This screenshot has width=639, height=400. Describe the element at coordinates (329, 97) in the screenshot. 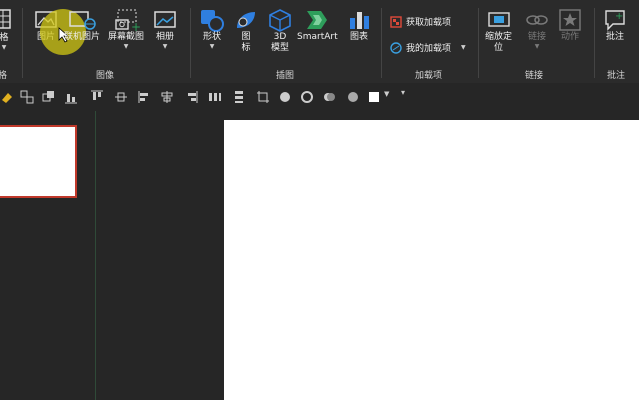

I see `shape-effects-icon` at that location.